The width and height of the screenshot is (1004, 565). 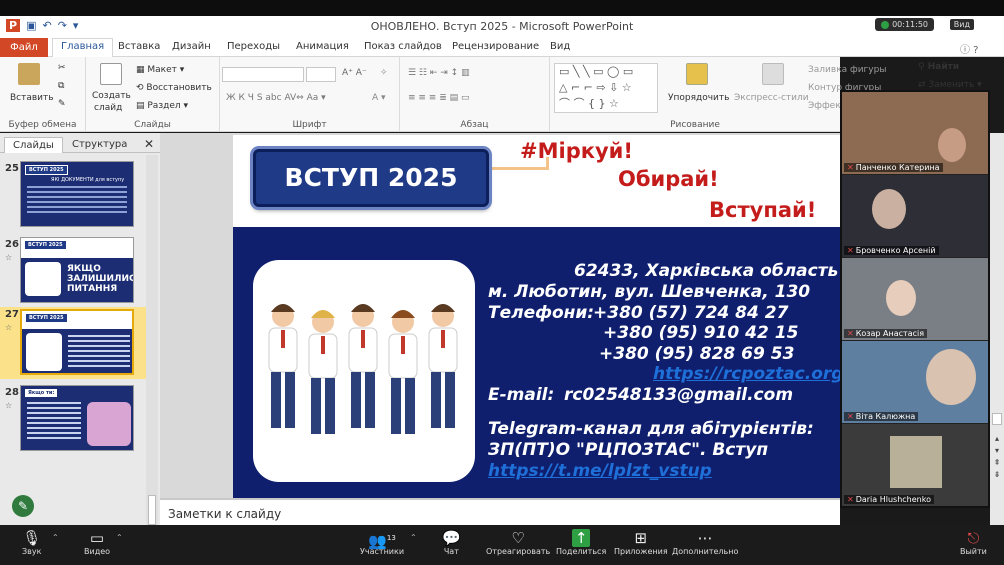 I want to click on participants-button: 👥13 Участники, so click(x=382, y=542).